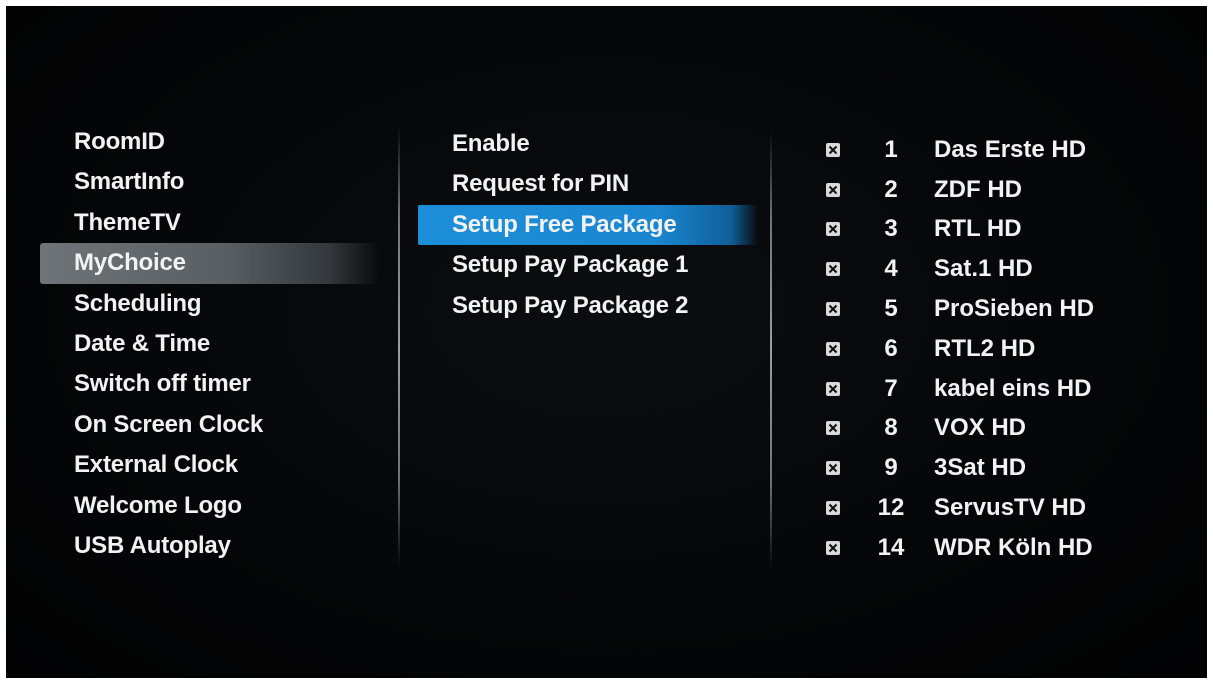 The width and height of the screenshot is (1213, 684). I want to click on channel-name: Sat.1 HD, so click(983, 269).